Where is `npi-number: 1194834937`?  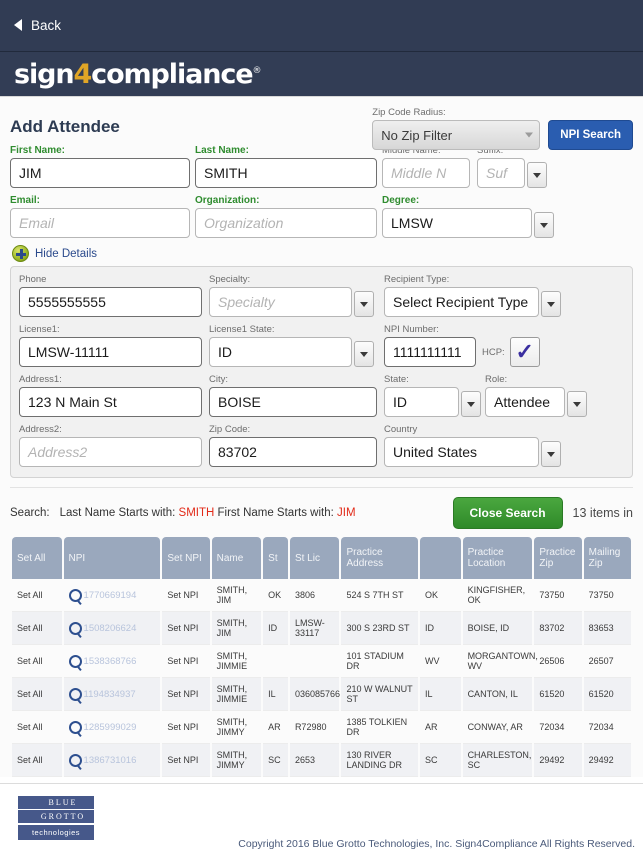
npi-number: 1194834937 is located at coordinates (110, 694).